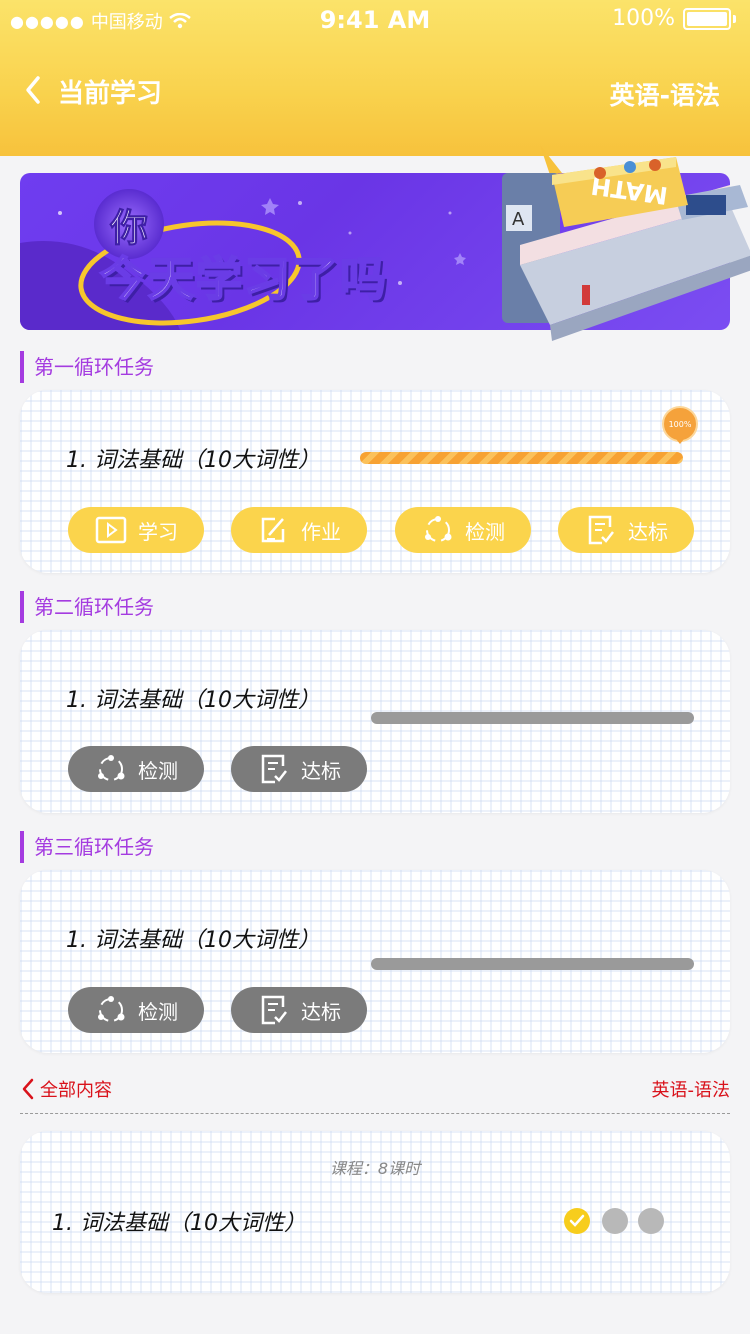 The image size is (750, 1334). I want to click on progress-badge: 100%, so click(680, 425).